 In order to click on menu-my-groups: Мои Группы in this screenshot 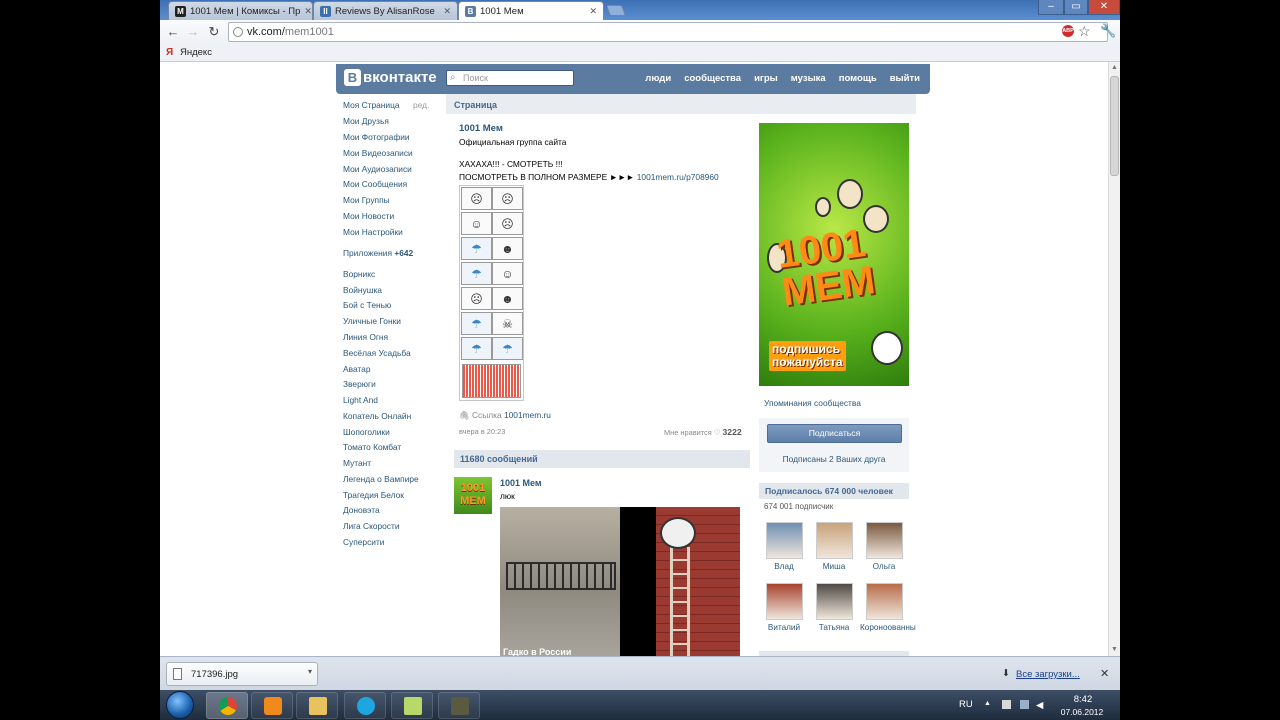, I will do `click(366, 200)`.